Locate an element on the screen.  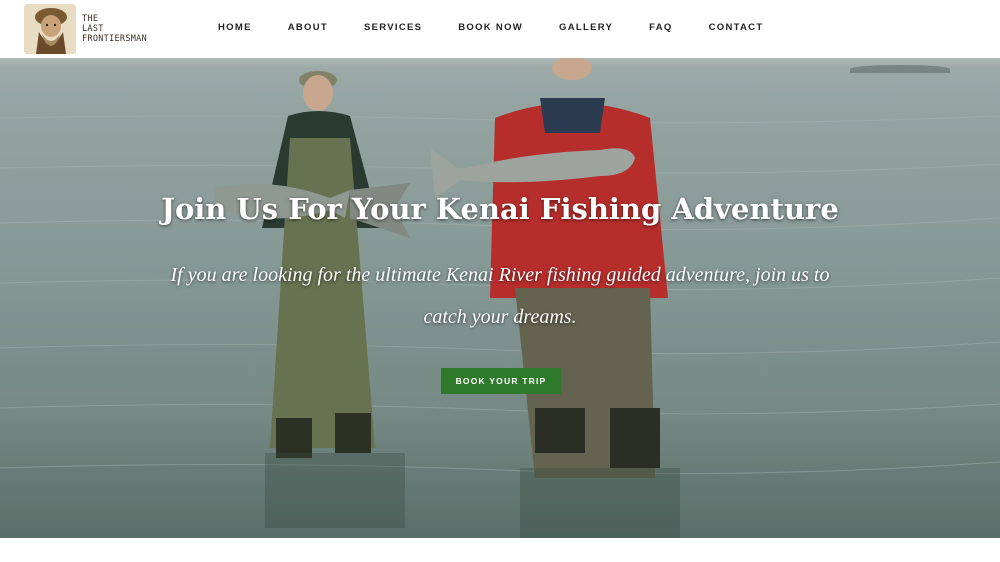
nav-services: SERVICES is located at coordinates (393, 27).